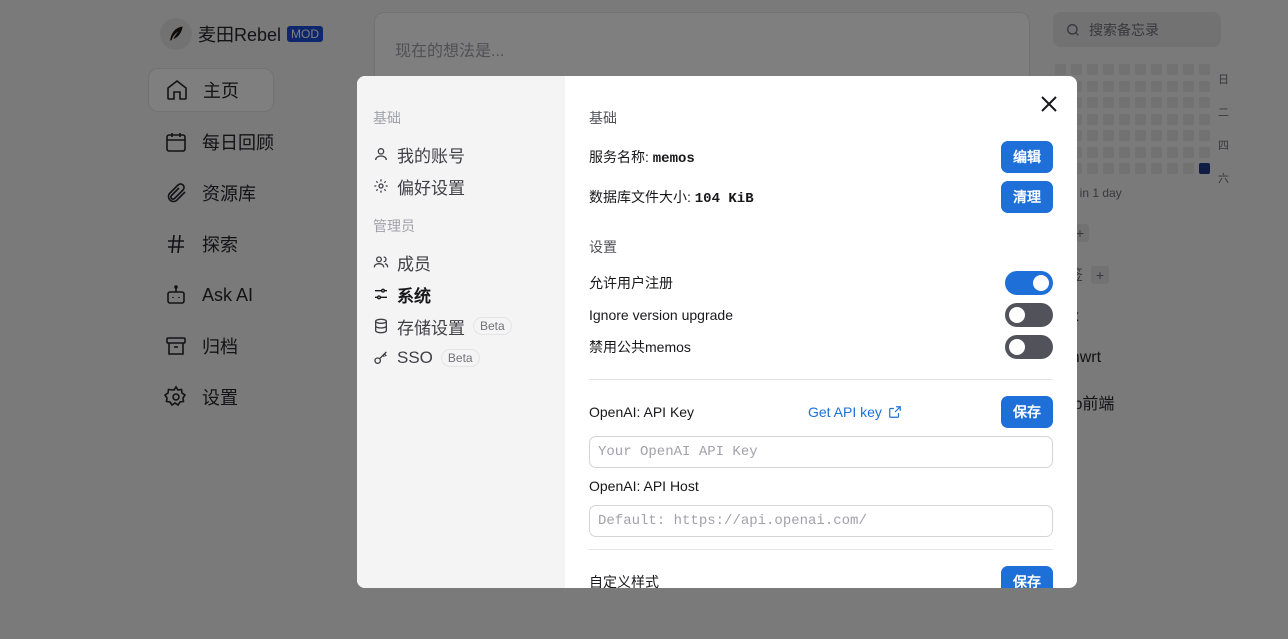  What do you see at coordinates (1027, 577) in the screenshot?
I see `save-custom-style-button: 保存` at bounding box center [1027, 577].